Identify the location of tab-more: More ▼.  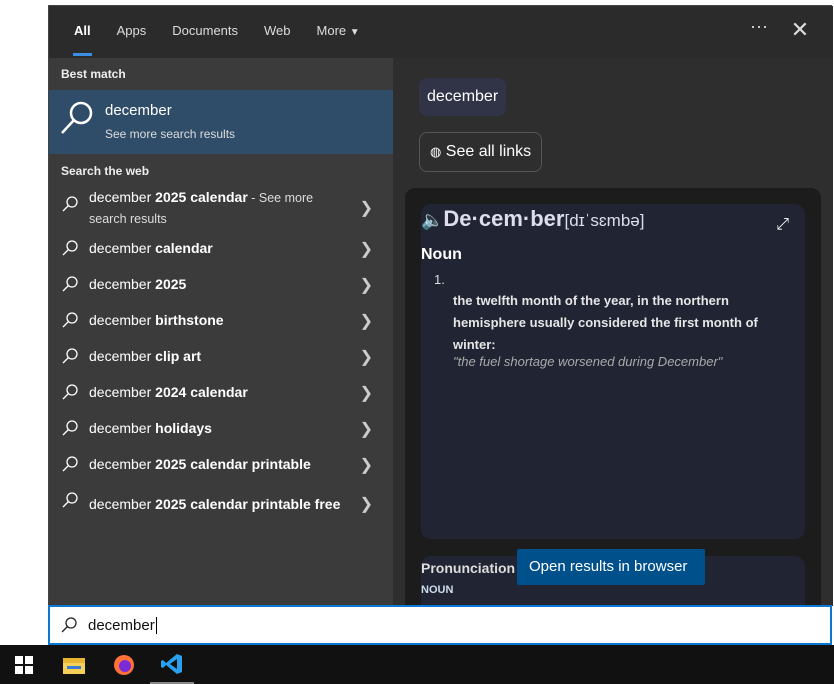
(338, 32).